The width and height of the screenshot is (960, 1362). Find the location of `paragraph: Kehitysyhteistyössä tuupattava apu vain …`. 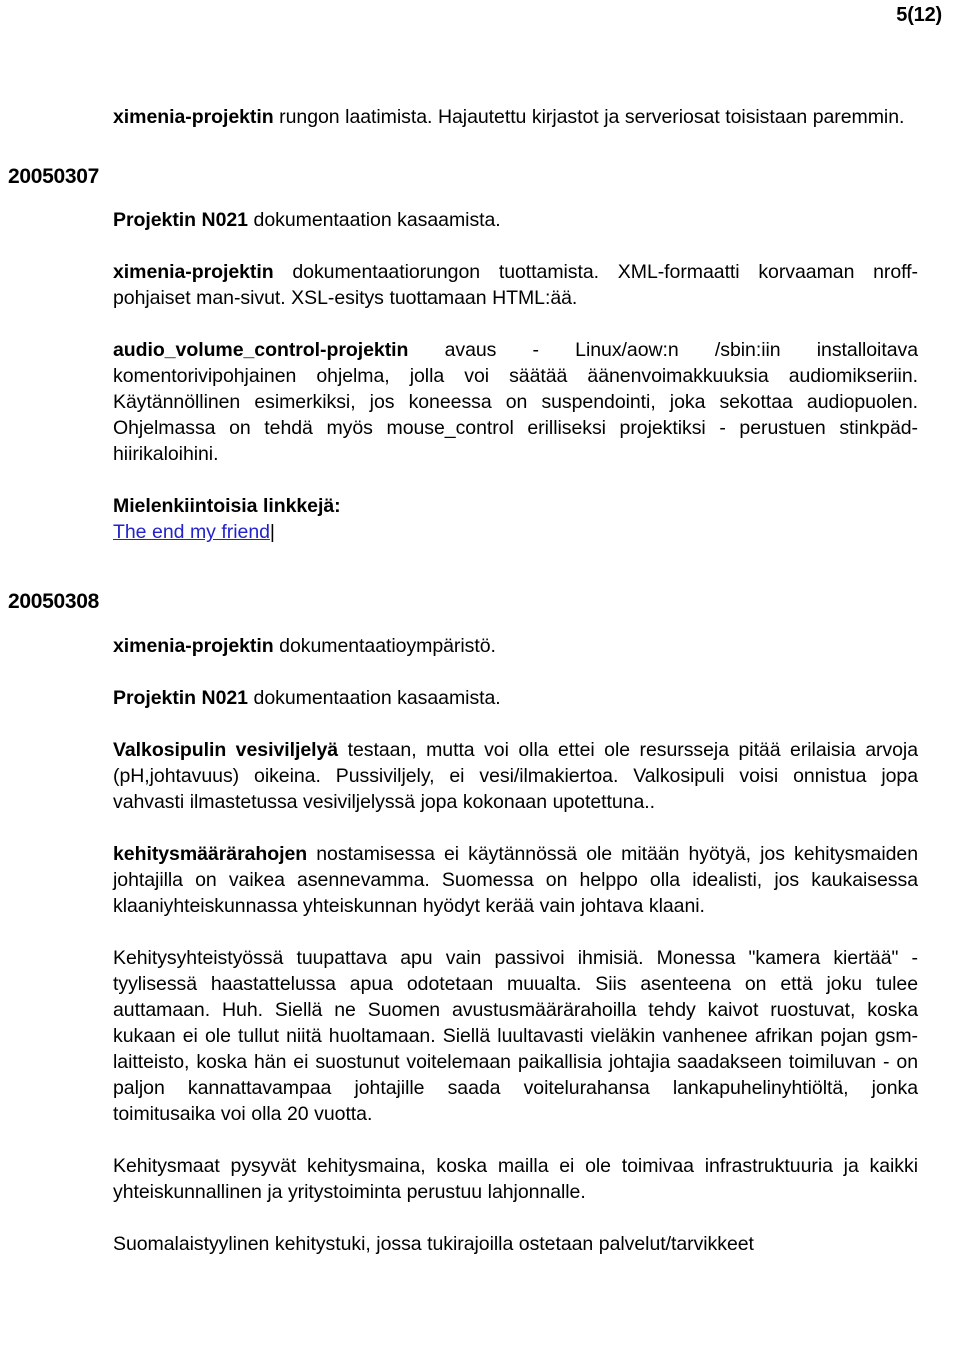

paragraph: Kehitysyhteistyössä tuupattava apu vain … is located at coordinates (480, 1036).